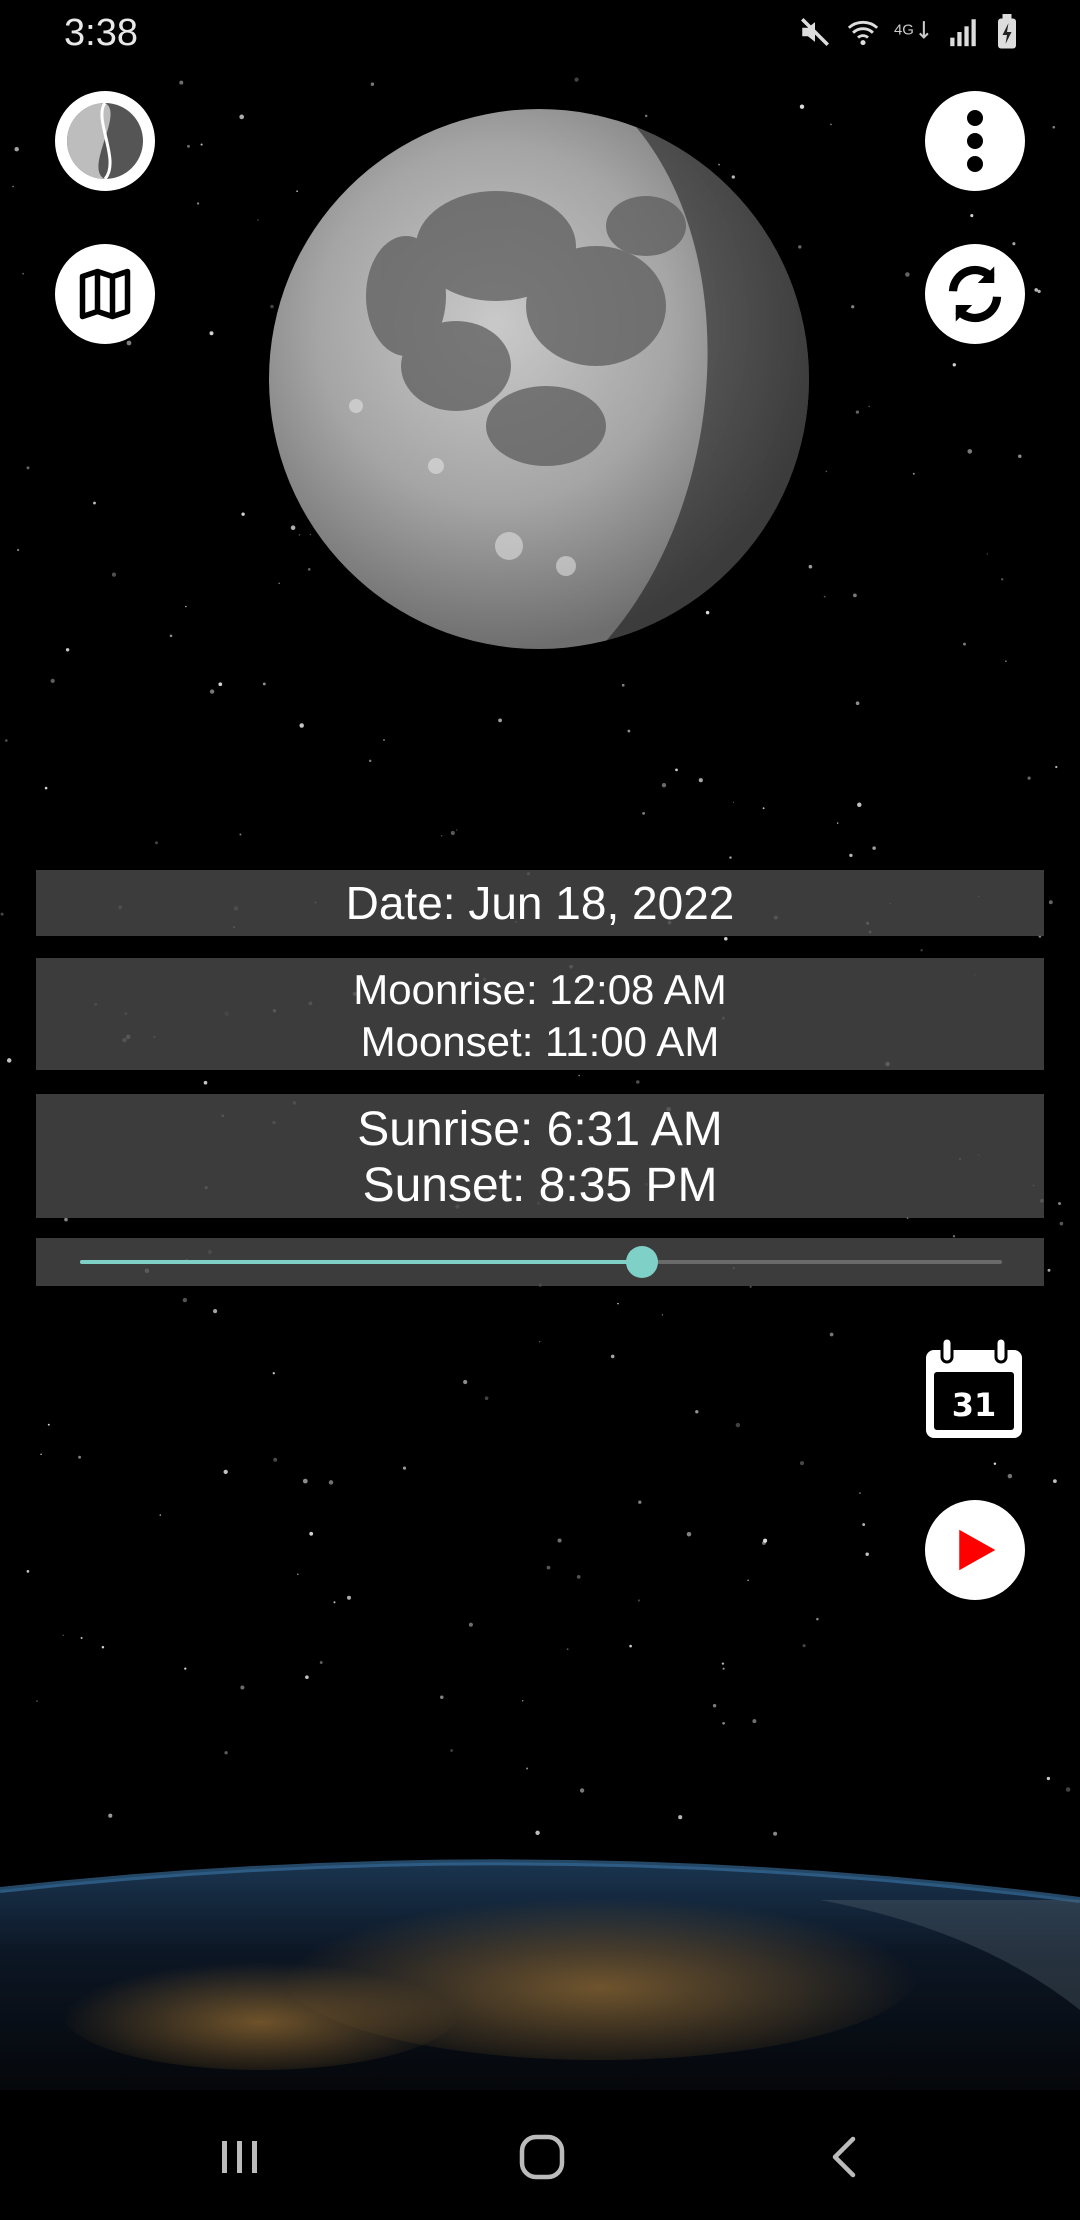 Image resolution: width=1080 pixels, height=2220 pixels. Describe the element at coordinates (540, 33) in the screenshot. I see `status-bar: 3:38 4G` at that location.